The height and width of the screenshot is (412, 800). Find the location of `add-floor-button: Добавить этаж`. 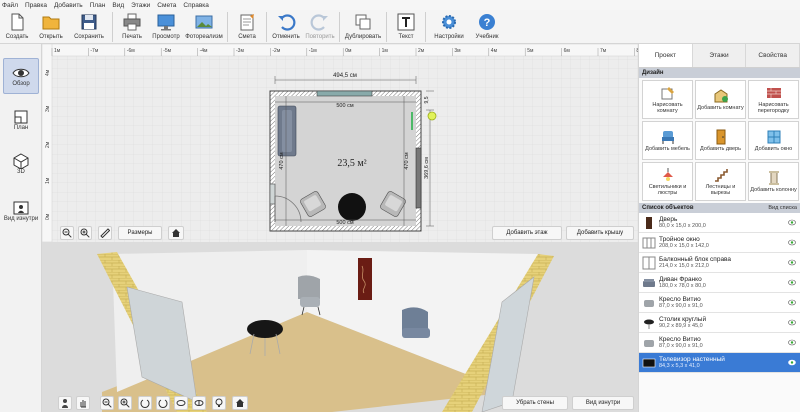

add-floor-button: Добавить этаж is located at coordinates (527, 233).